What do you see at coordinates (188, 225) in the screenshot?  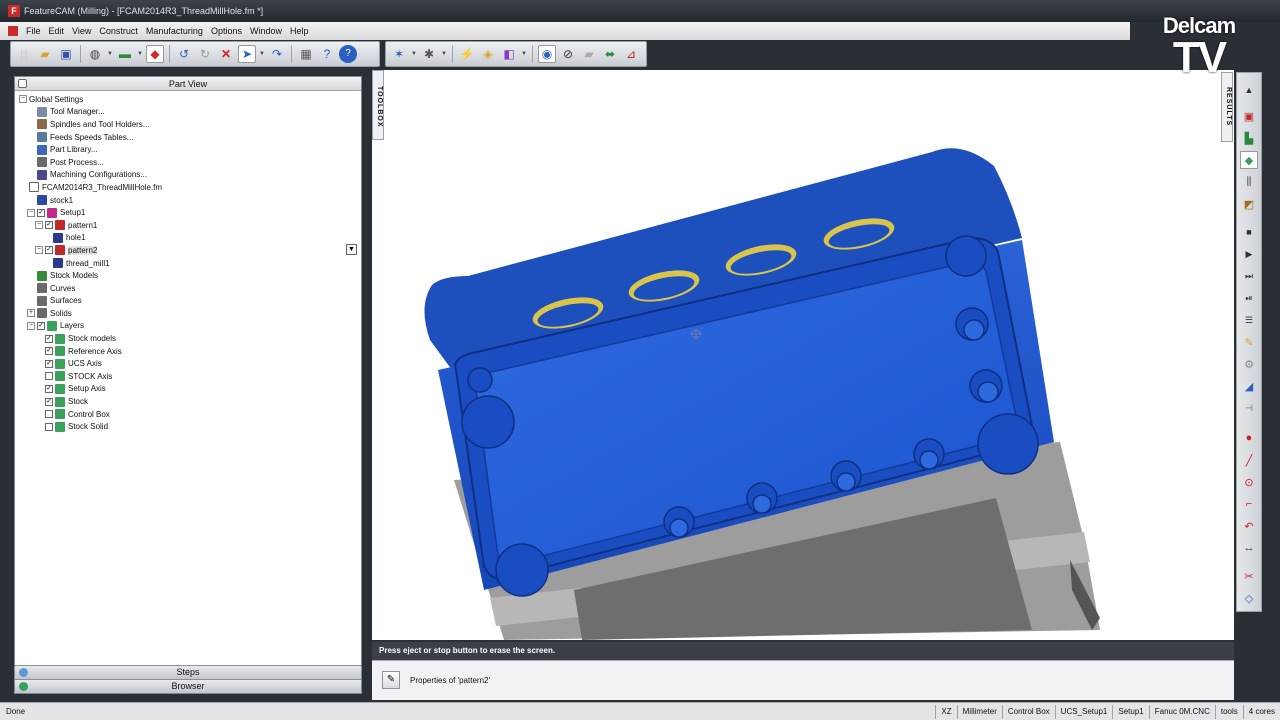 I see `tree-item: − ✓ pattern1` at bounding box center [188, 225].